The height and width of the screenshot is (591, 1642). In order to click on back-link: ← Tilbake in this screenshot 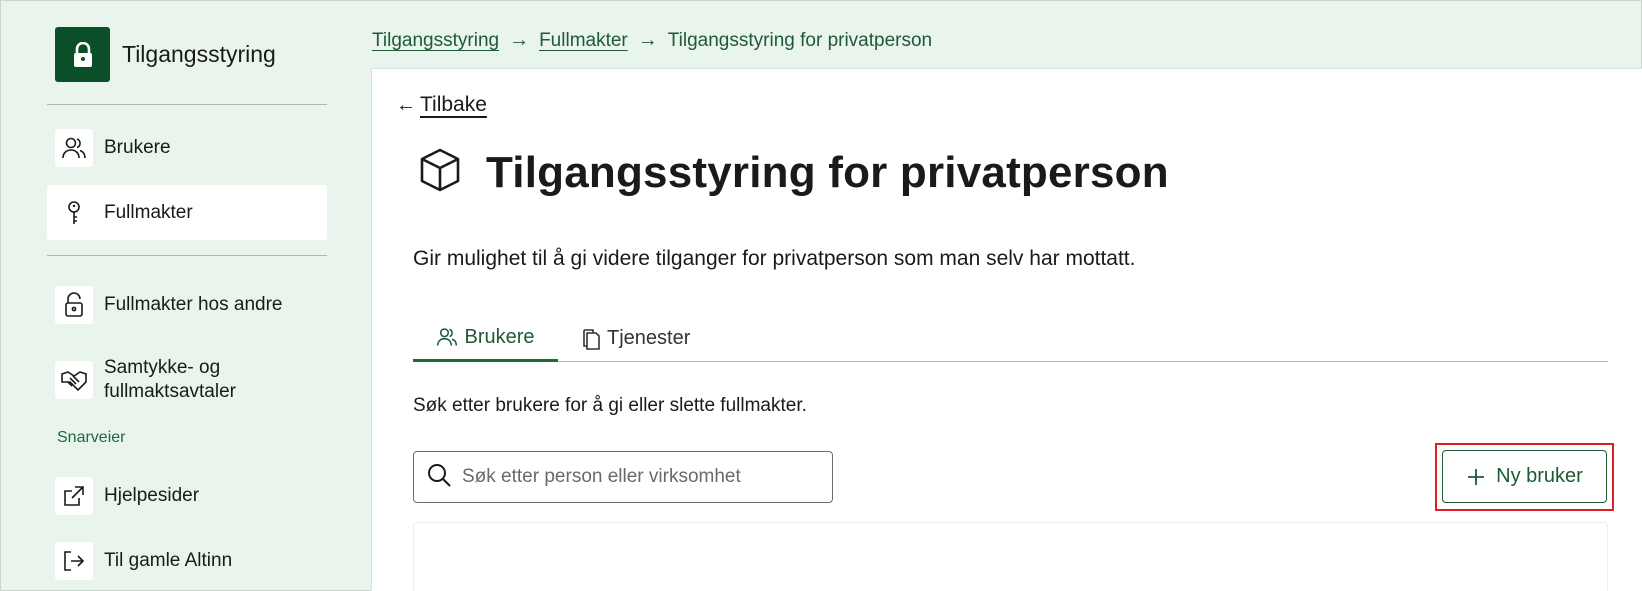, I will do `click(441, 105)`.